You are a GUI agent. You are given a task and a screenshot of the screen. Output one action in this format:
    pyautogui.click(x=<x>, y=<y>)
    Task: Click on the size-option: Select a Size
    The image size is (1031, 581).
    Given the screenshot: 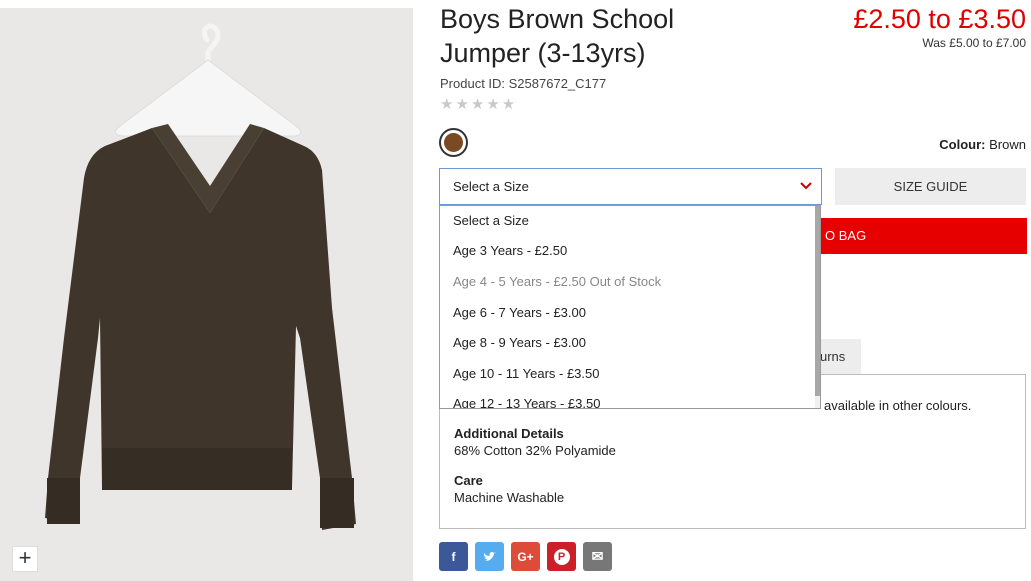 What is the action you would take?
    pyautogui.click(x=628, y=221)
    